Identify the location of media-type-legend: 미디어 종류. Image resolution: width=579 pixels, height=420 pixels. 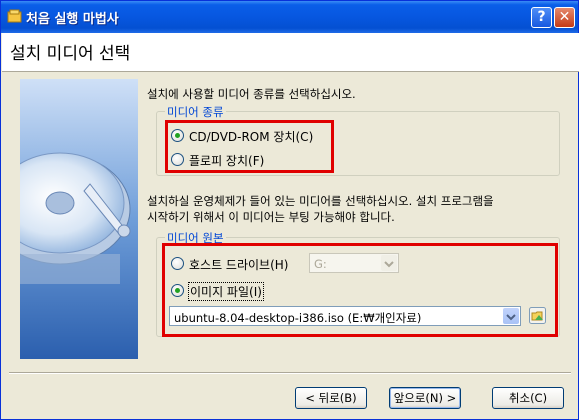
(195, 112).